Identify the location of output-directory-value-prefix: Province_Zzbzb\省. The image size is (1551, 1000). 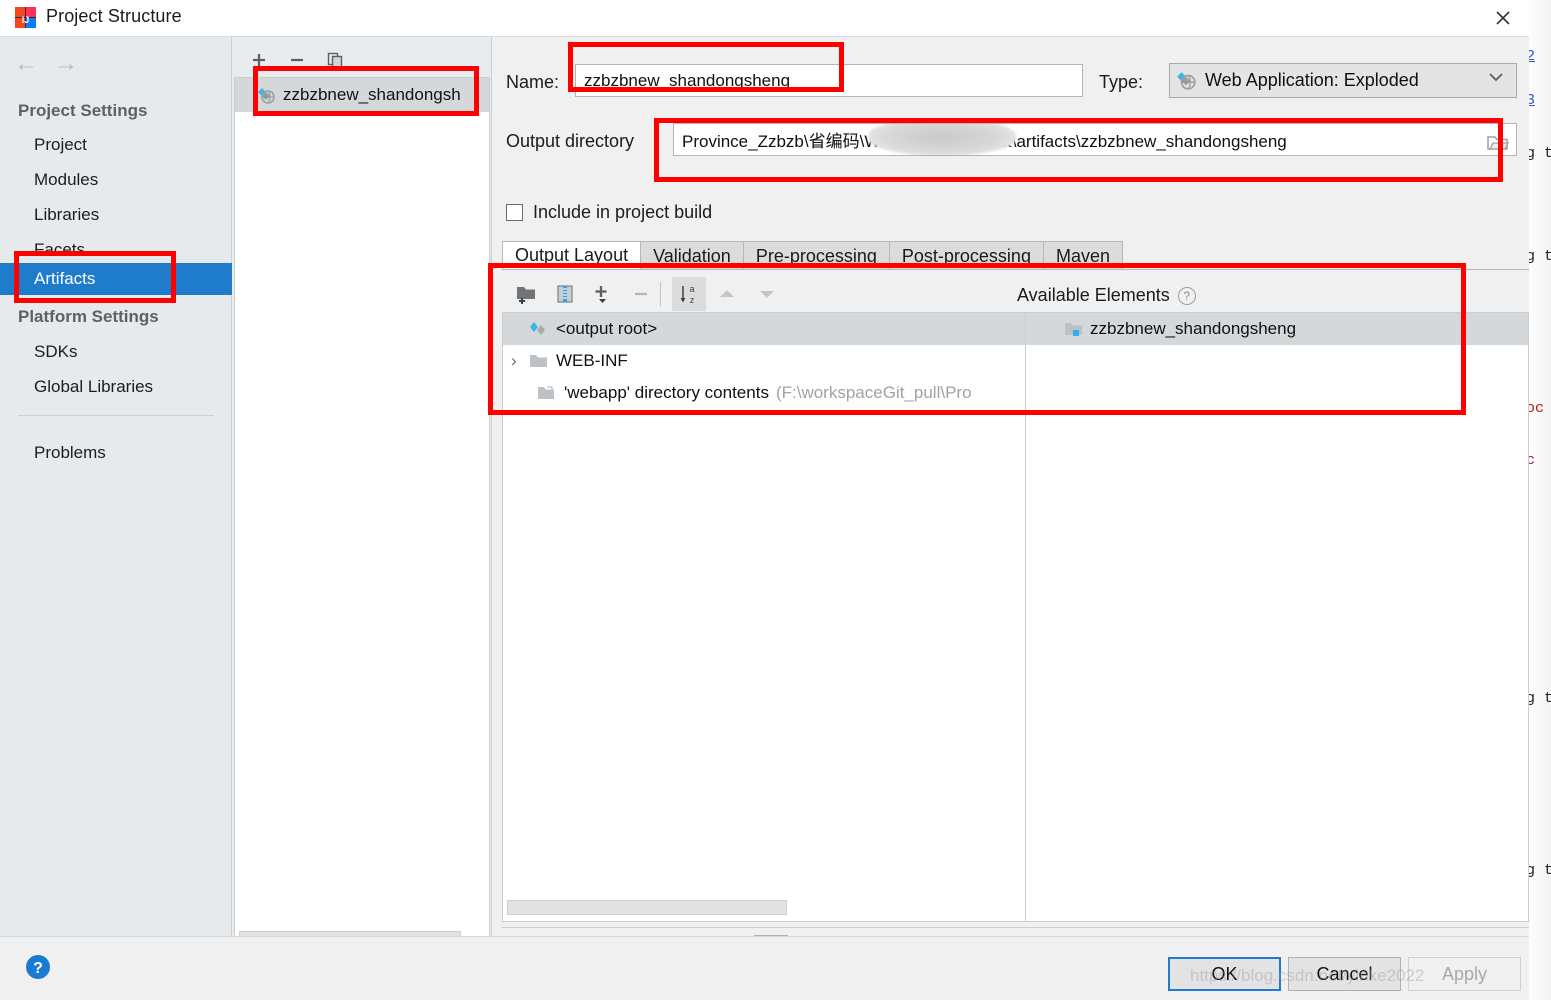
(754, 141).